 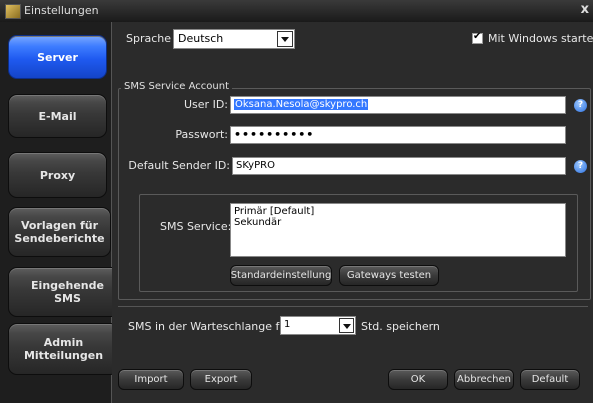 What do you see at coordinates (484, 379) in the screenshot?
I see `cancel-button: Abbrechen` at bounding box center [484, 379].